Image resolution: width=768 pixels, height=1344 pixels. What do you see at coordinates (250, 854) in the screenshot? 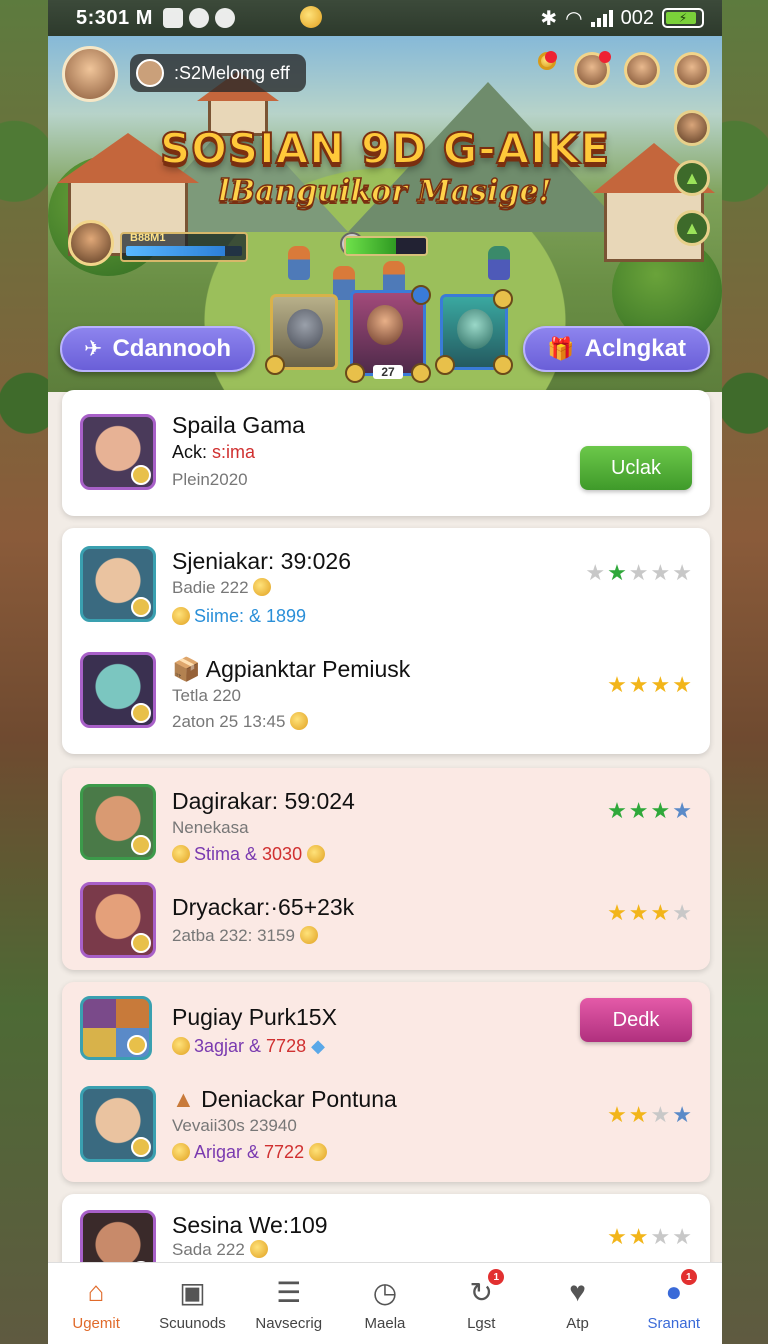
I see `item-stats: Stima & 3030` at bounding box center [250, 854].